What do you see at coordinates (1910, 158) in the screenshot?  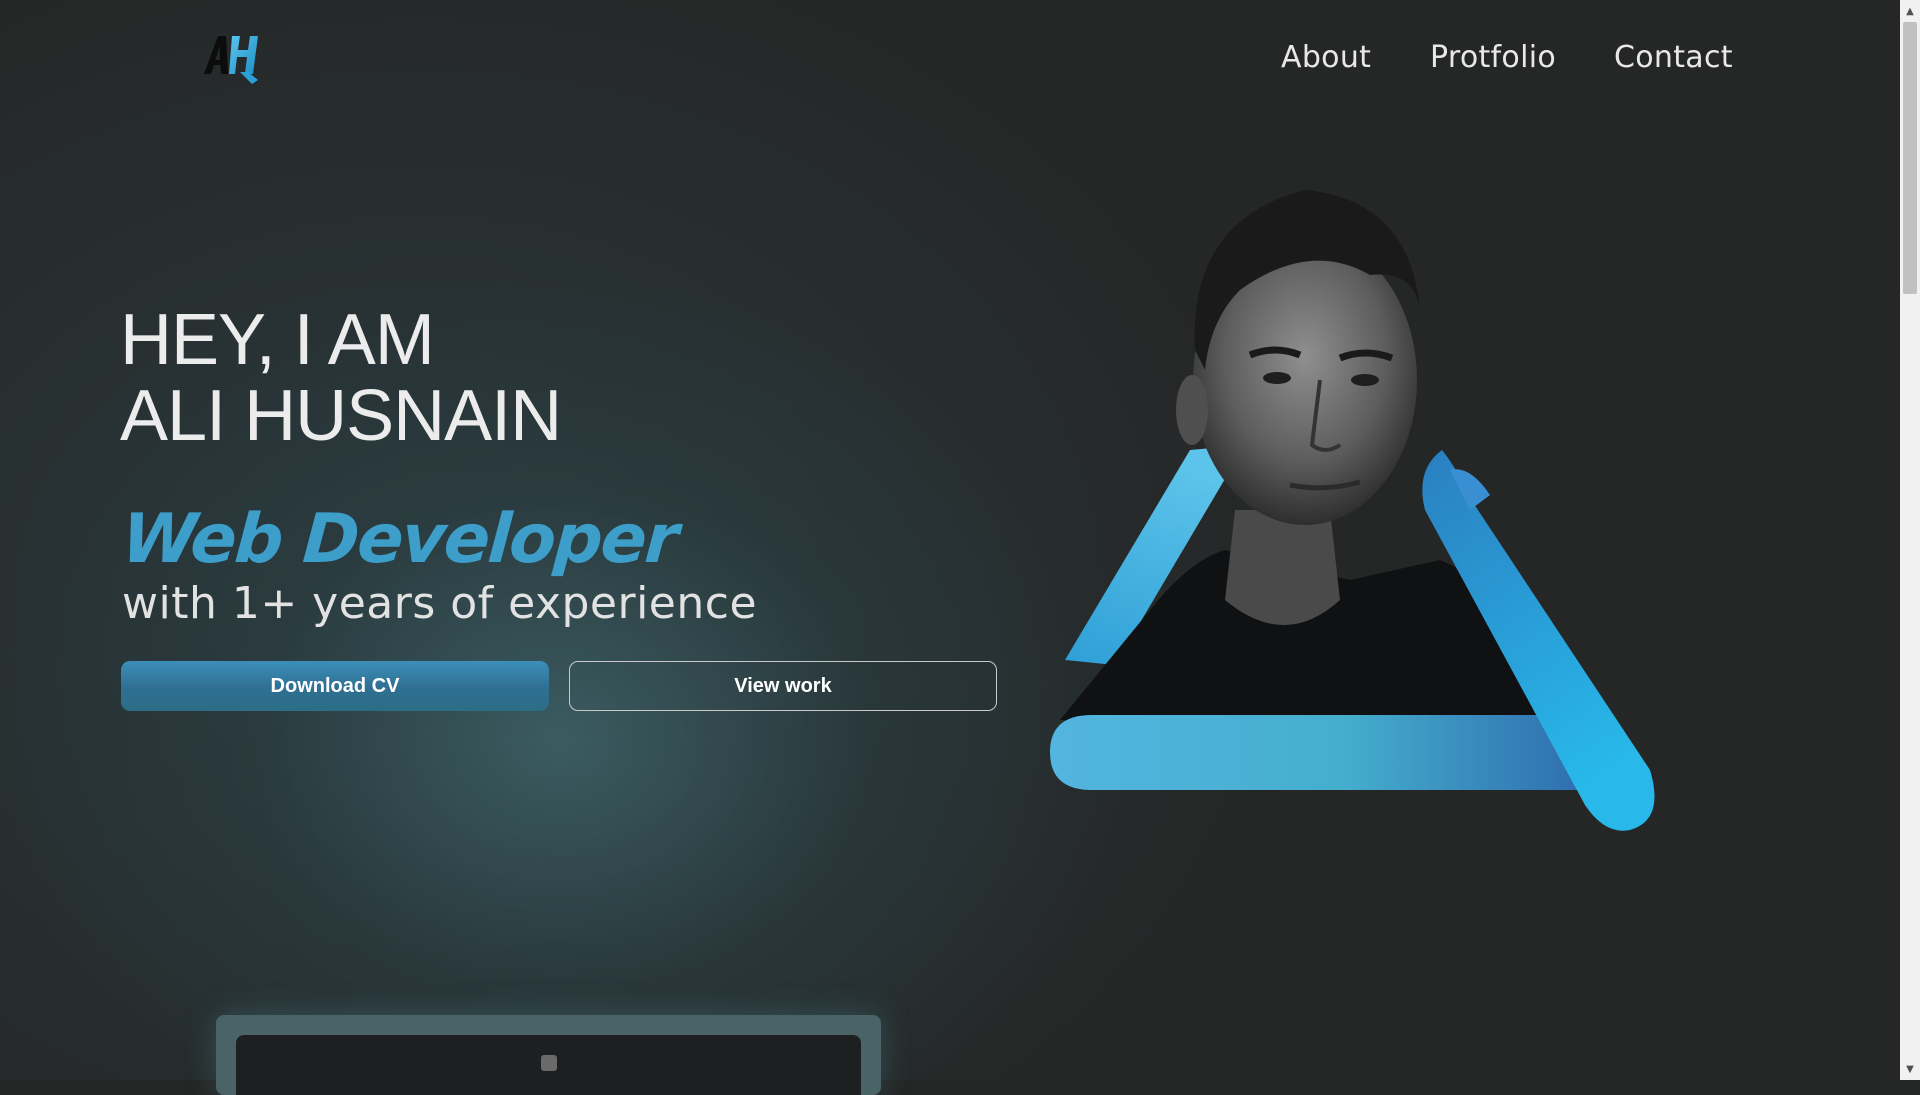 I see `scrollbar-thumb` at bounding box center [1910, 158].